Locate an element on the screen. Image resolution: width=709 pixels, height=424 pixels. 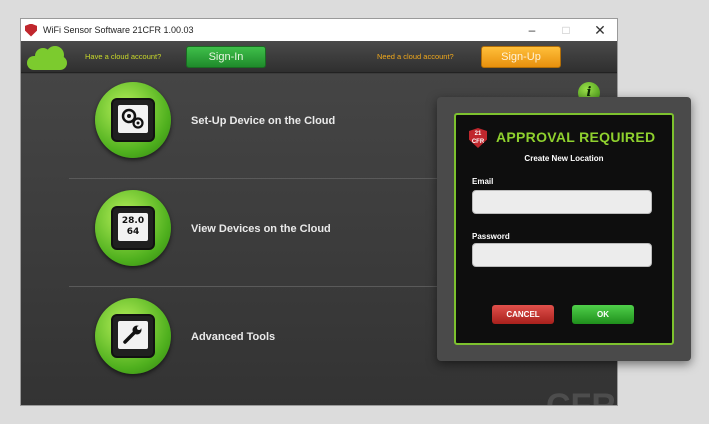
app-shield-icon is located at coordinates (31, 30).